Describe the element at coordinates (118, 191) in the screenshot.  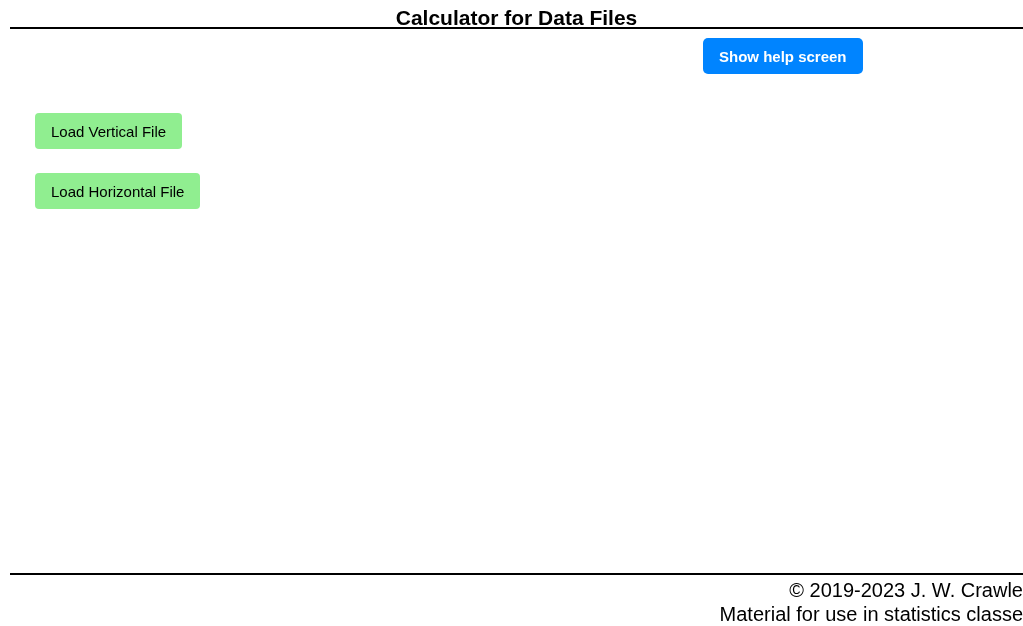
I see `load-file-button: Load Horizontal File` at that location.